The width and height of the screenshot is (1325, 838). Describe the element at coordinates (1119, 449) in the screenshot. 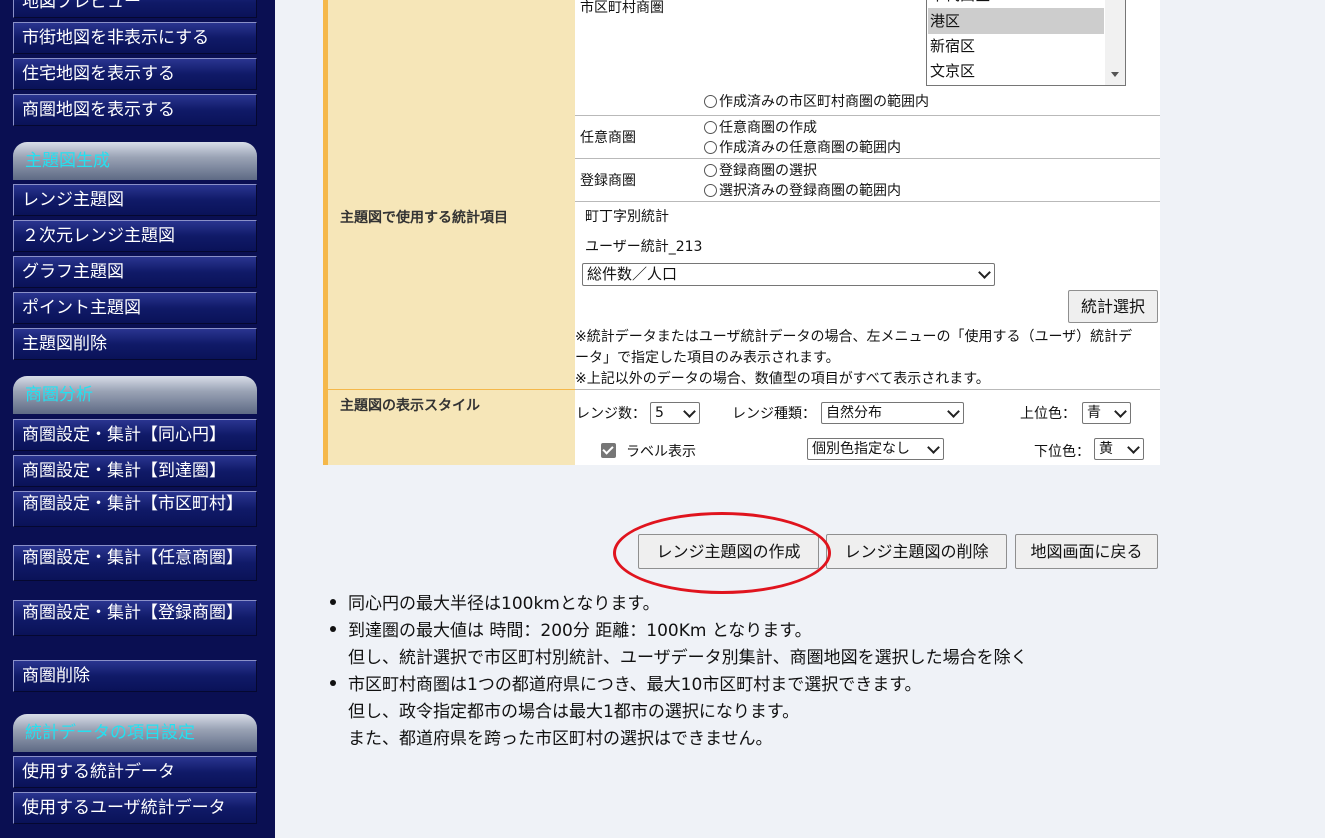

I see `lower-color-select: 黄` at that location.